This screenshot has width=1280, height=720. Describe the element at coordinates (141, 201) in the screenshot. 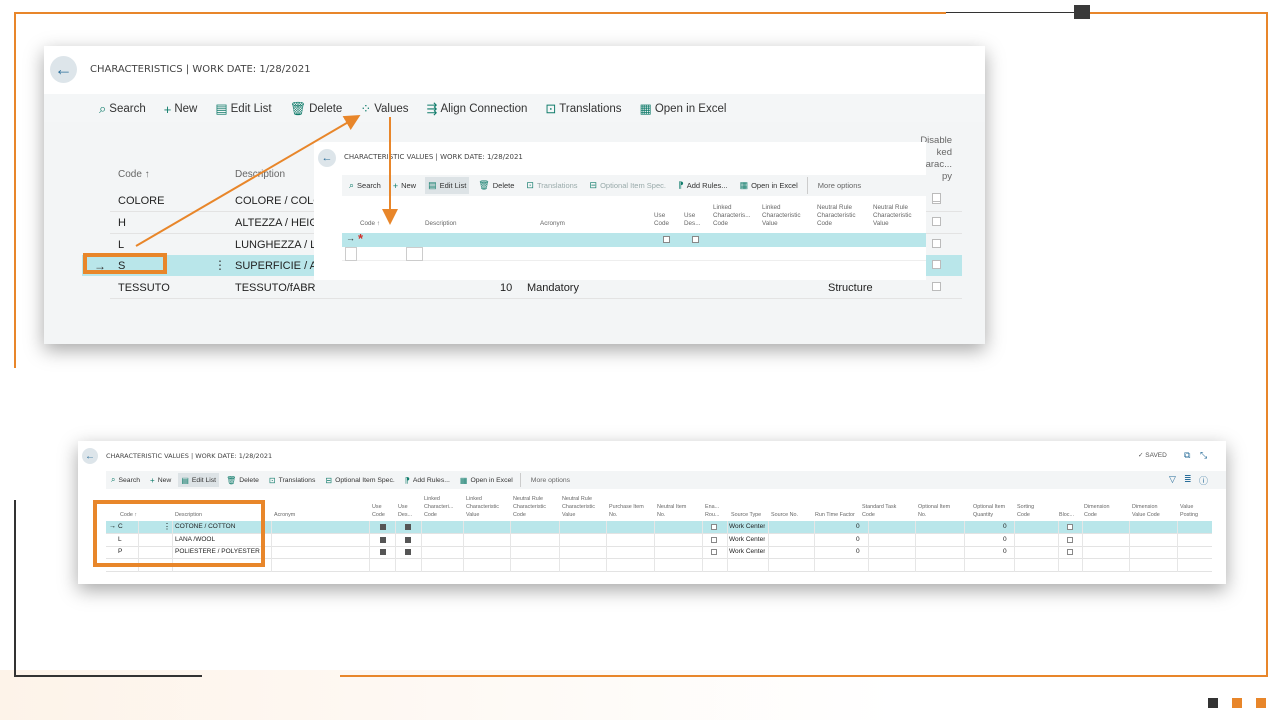

I see `row-code: COLORE` at that location.